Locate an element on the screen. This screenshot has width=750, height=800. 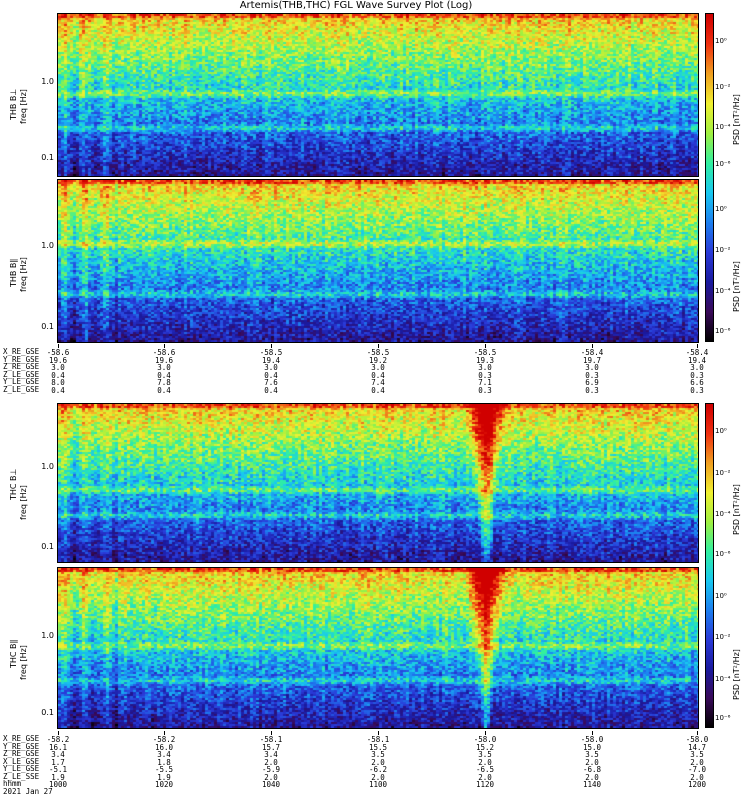
ylabel-probe: THC B∥ is located at coordinates (13, 653).